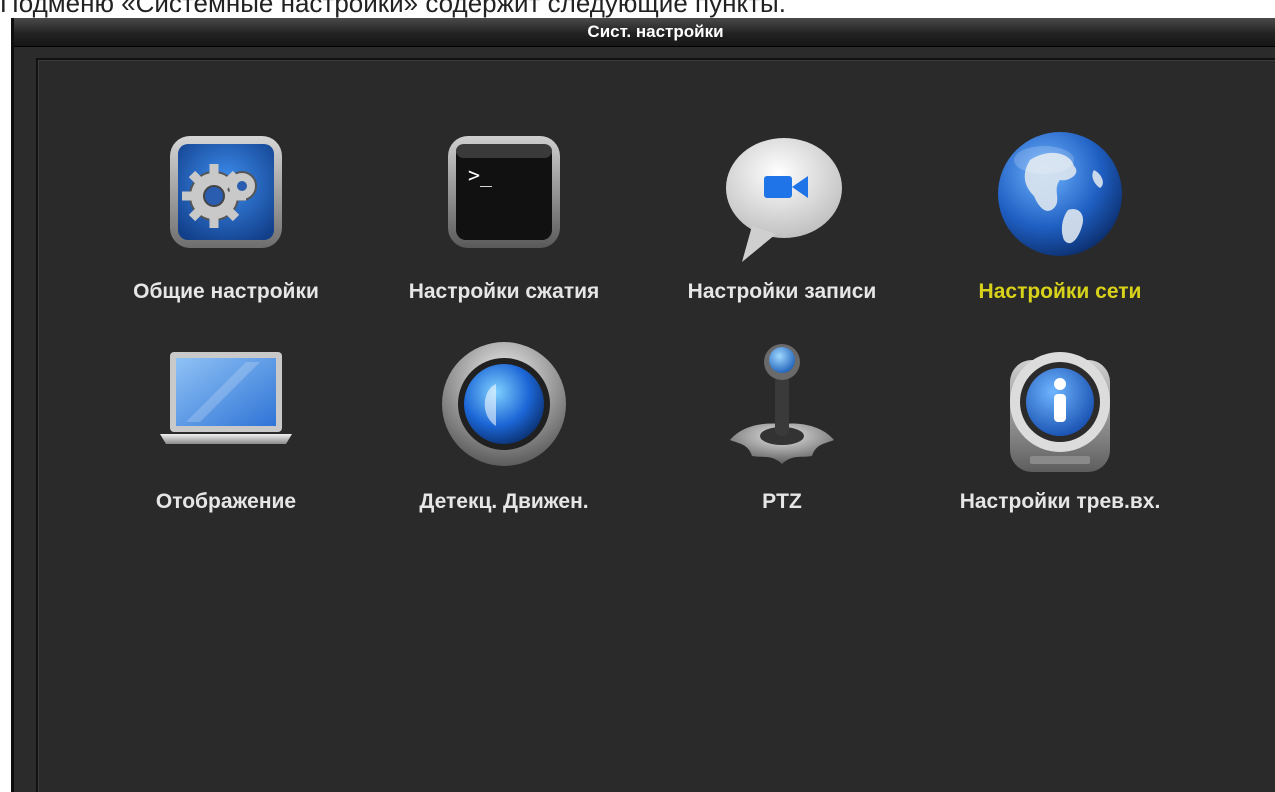 The width and height of the screenshot is (1275, 792). I want to click on menu-item-display: Отображение, so click(226, 440).